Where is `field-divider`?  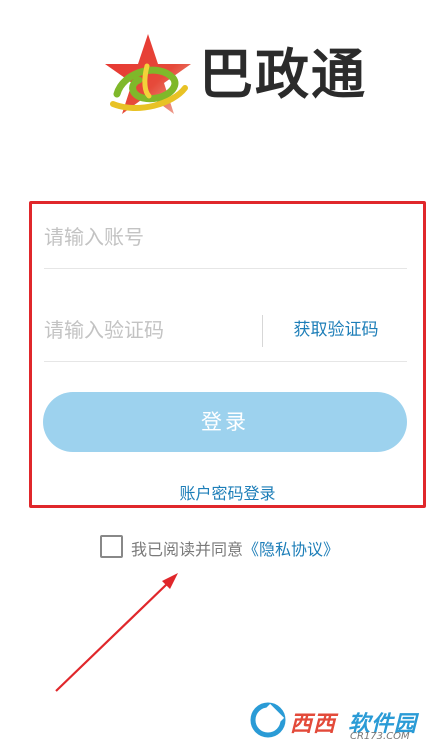 field-divider is located at coordinates (262, 331).